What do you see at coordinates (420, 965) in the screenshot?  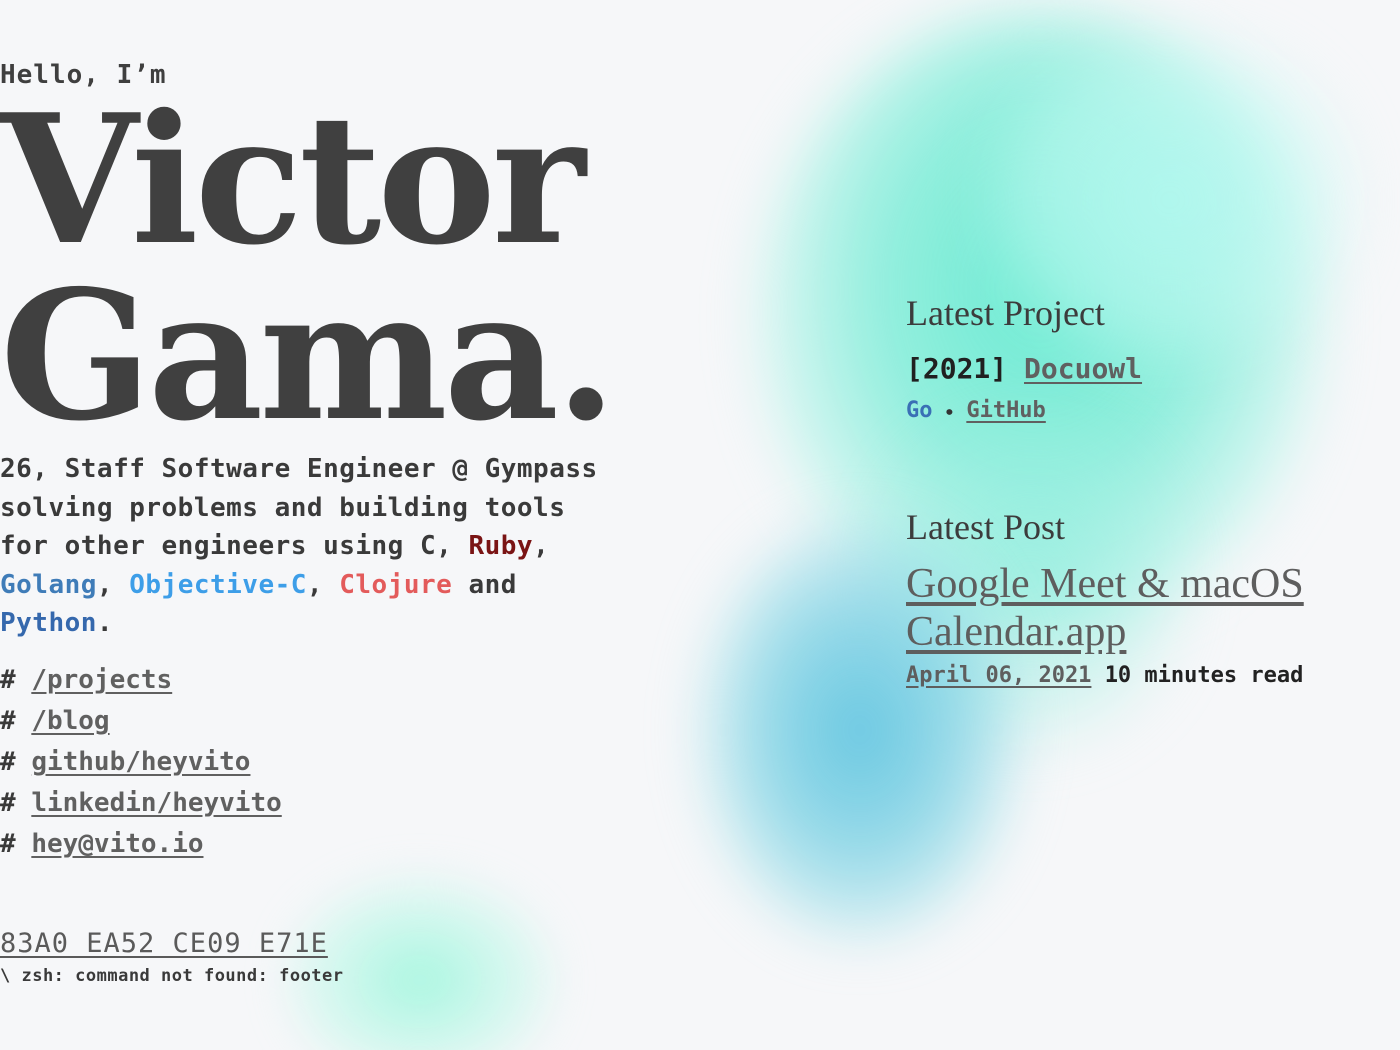 I see `background-gradient-blob` at bounding box center [420, 965].